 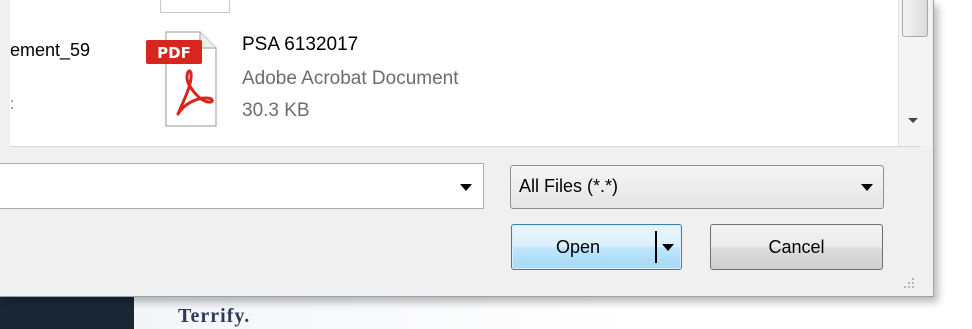 I want to click on open-button-label: Open, so click(x=578, y=247).